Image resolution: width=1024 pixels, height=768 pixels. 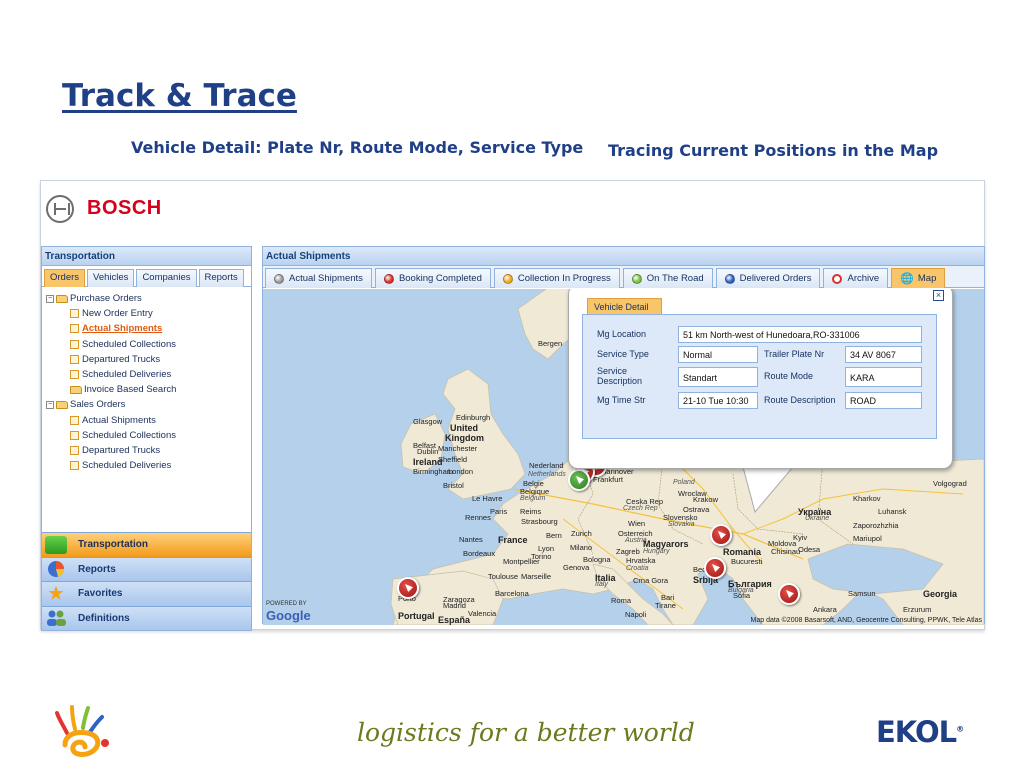 I want to click on route-mode-field: KARA, so click(x=883, y=377).